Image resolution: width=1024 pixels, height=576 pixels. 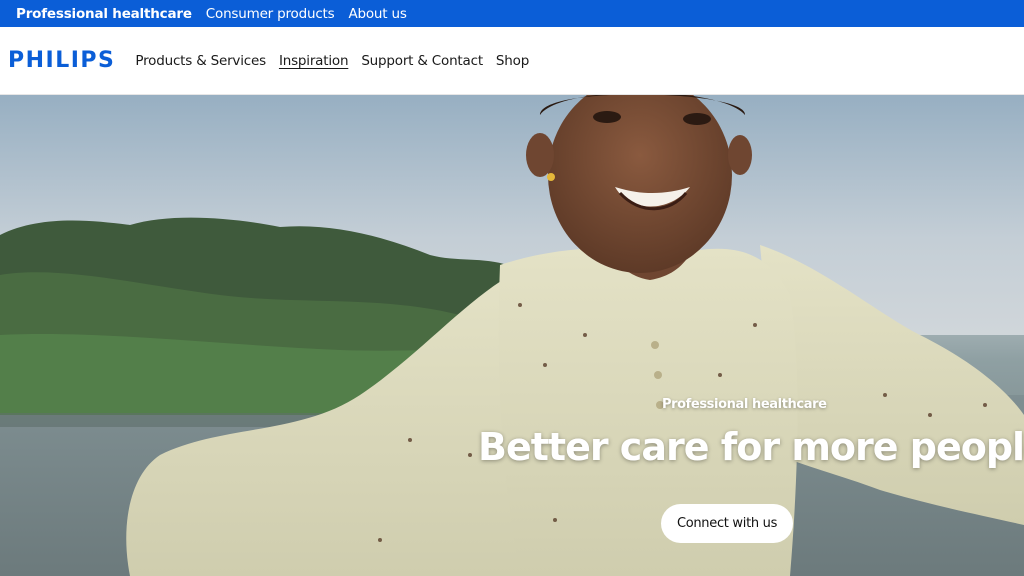 What do you see at coordinates (200, 61) in the screenshot?
I see `nav-link-products-services: Products & Services` at bounding box center [200, 61].